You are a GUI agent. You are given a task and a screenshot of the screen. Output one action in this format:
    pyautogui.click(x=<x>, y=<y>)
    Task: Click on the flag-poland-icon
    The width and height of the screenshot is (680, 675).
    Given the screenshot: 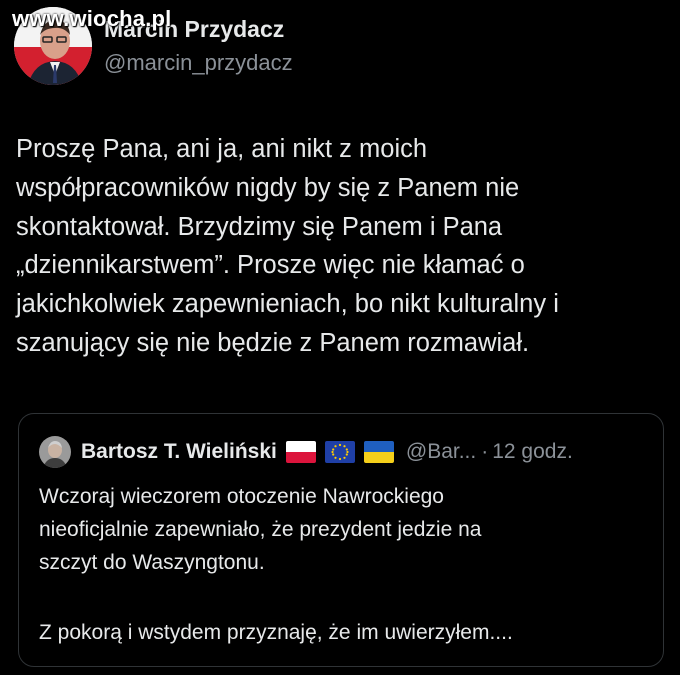 What is the action you would take?
    pyautogui.click(x=300, y=452)
    